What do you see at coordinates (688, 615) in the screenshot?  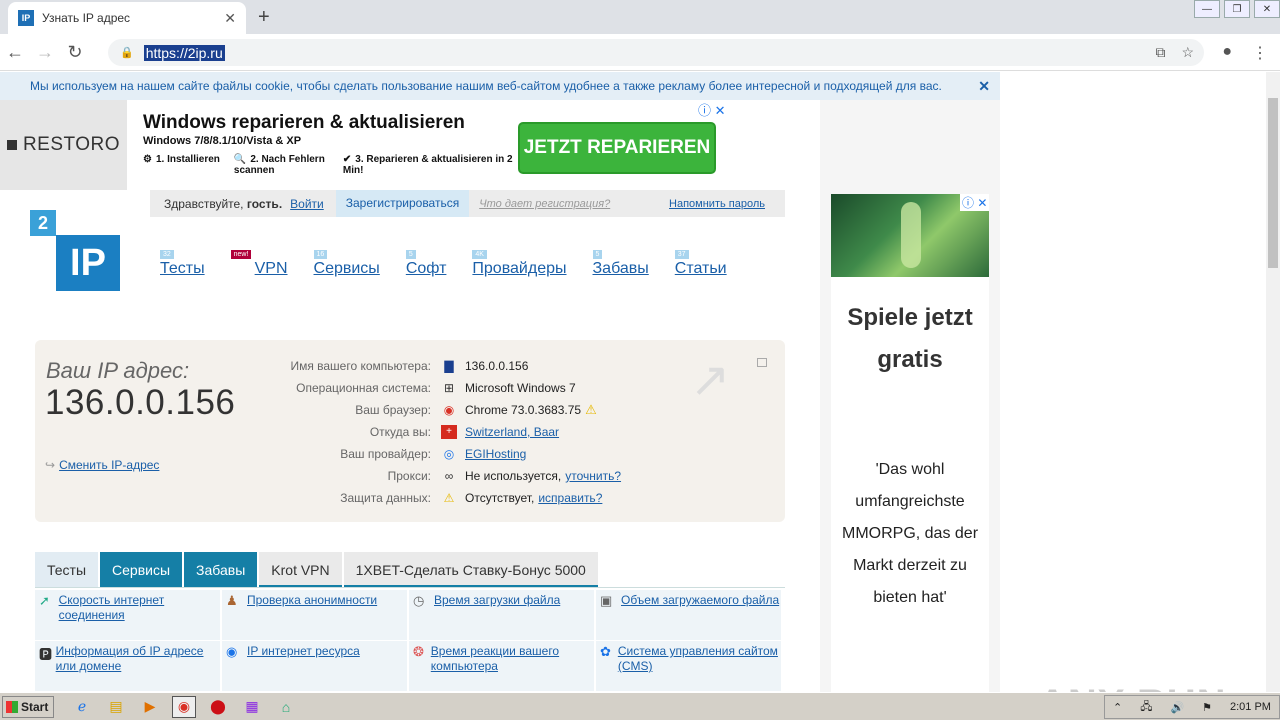 I see `service-item: ▣ Объем загружаемого файла` at bounding box center [688, 615].